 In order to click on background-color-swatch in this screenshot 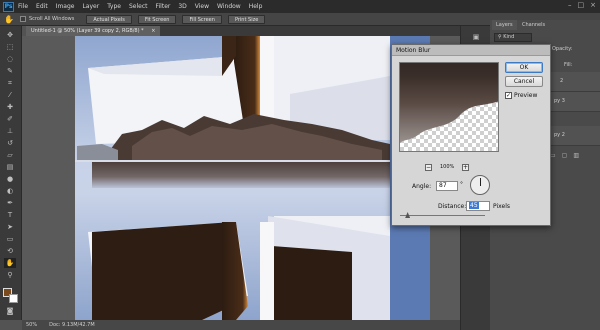, I will do `click(13, 298)`.